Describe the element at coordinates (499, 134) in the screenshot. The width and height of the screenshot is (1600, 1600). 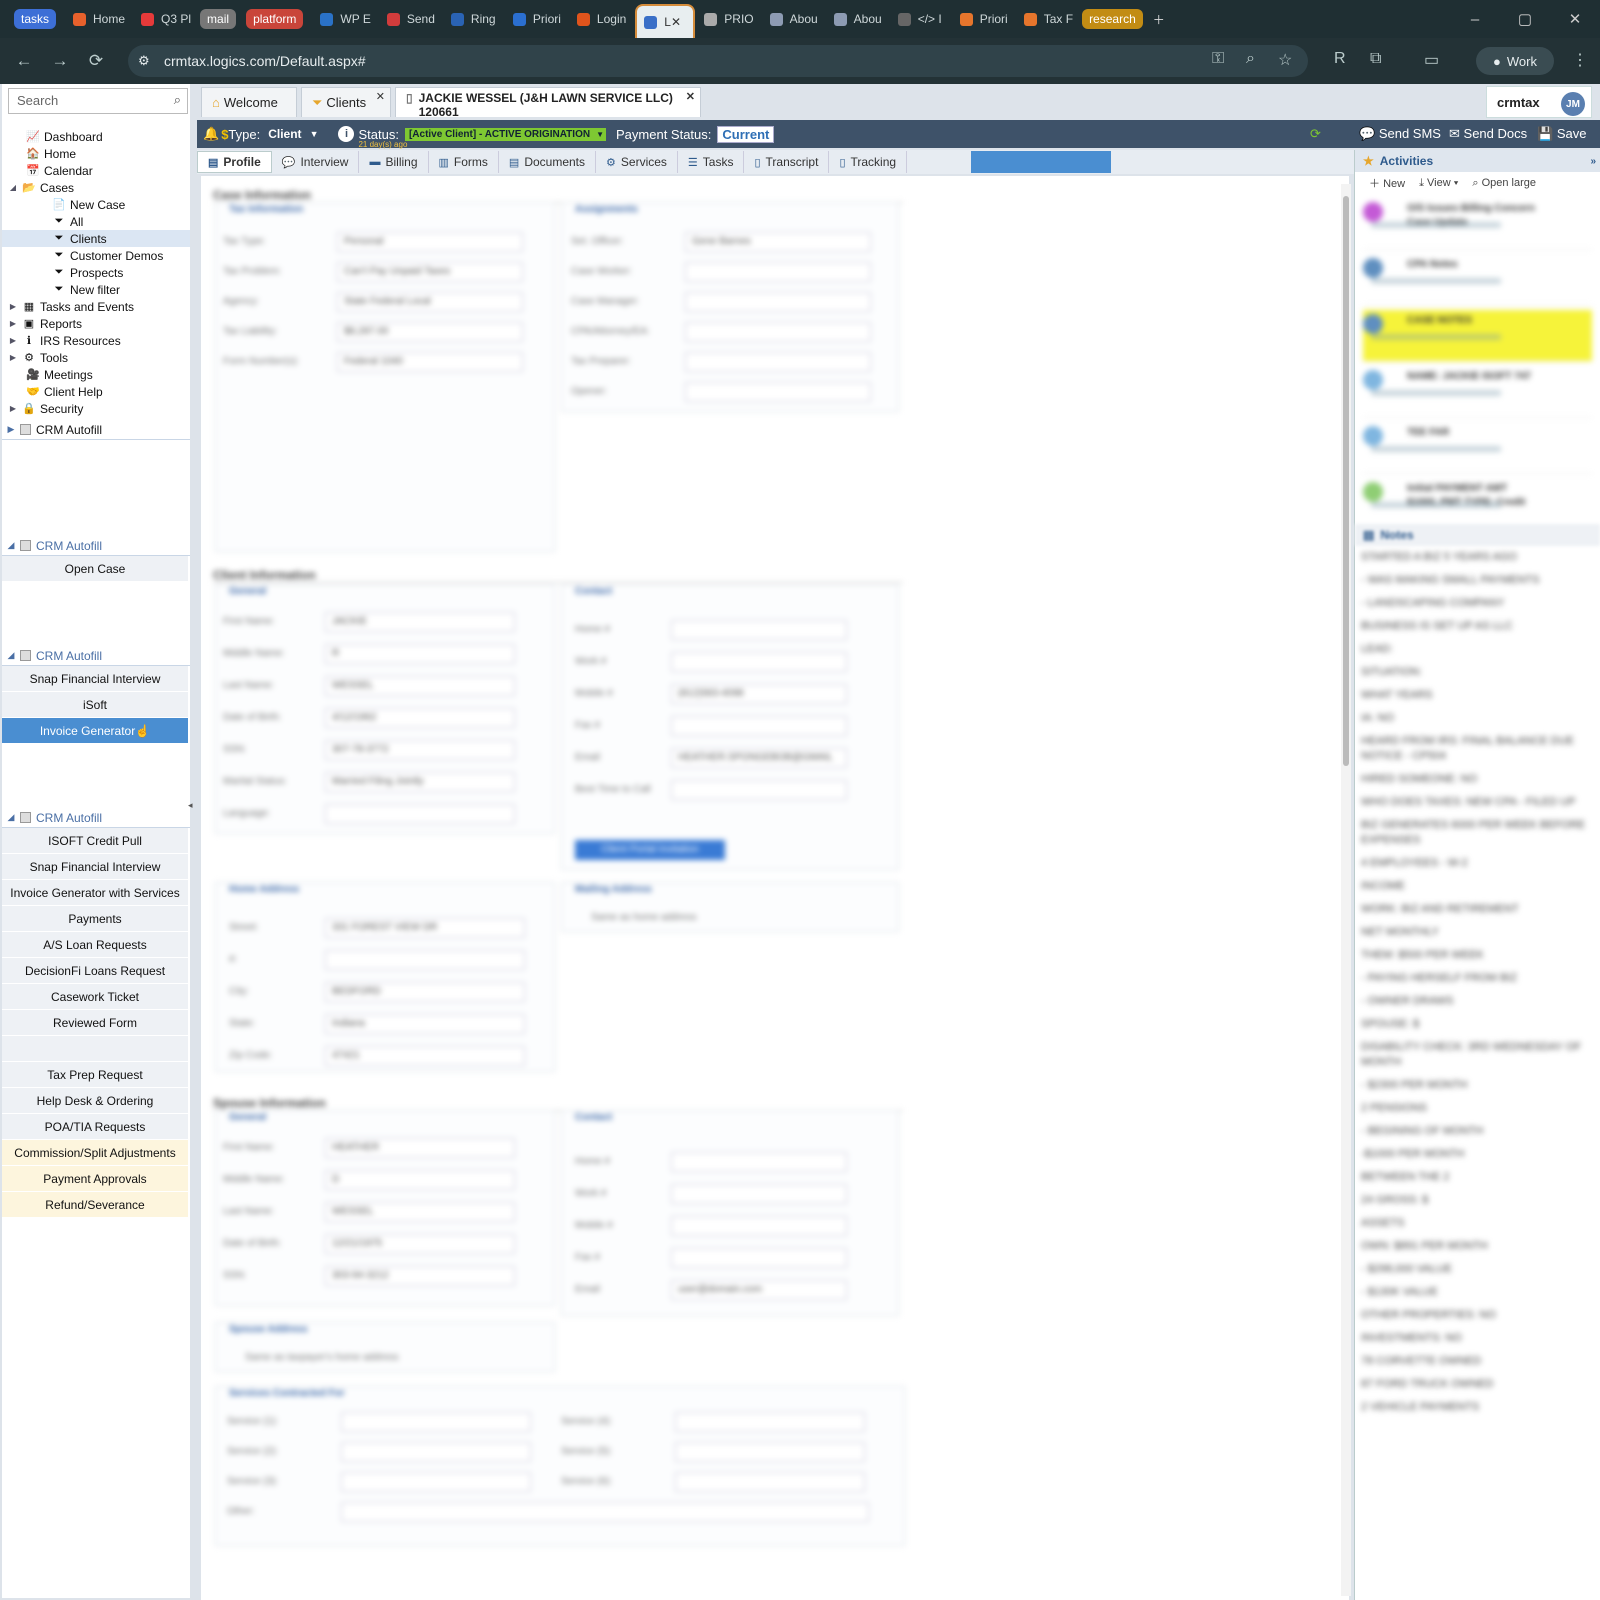
I see `status-badge: [Active Client] - ACTIVE ORIGINATION` at that location.